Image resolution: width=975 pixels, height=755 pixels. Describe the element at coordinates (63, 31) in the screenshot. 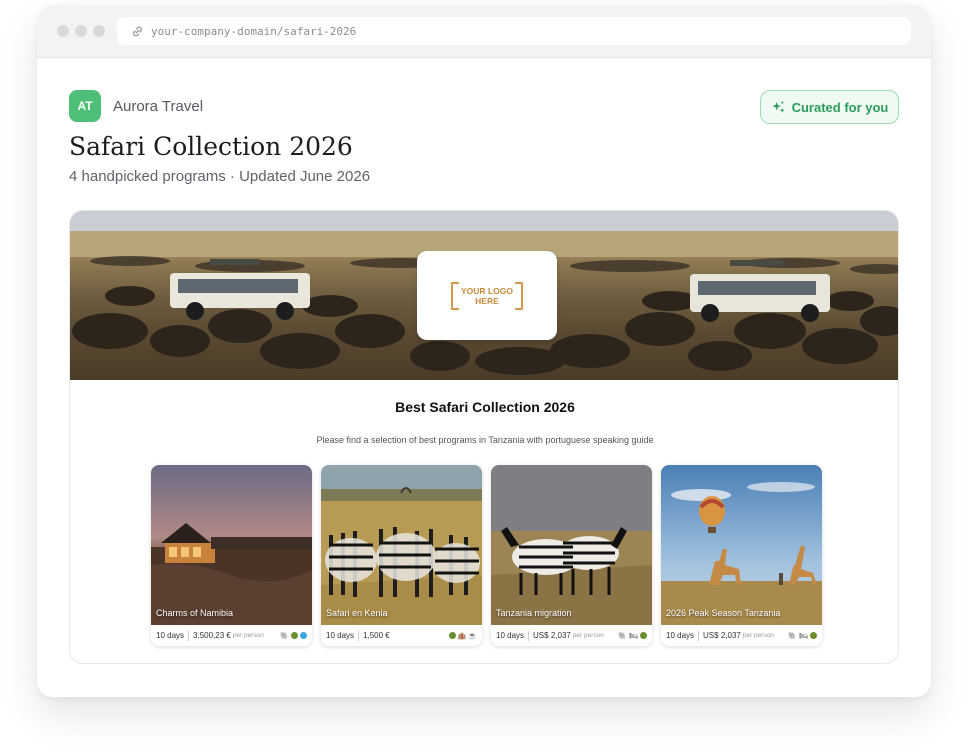

I see `window-close-dot` at that location.